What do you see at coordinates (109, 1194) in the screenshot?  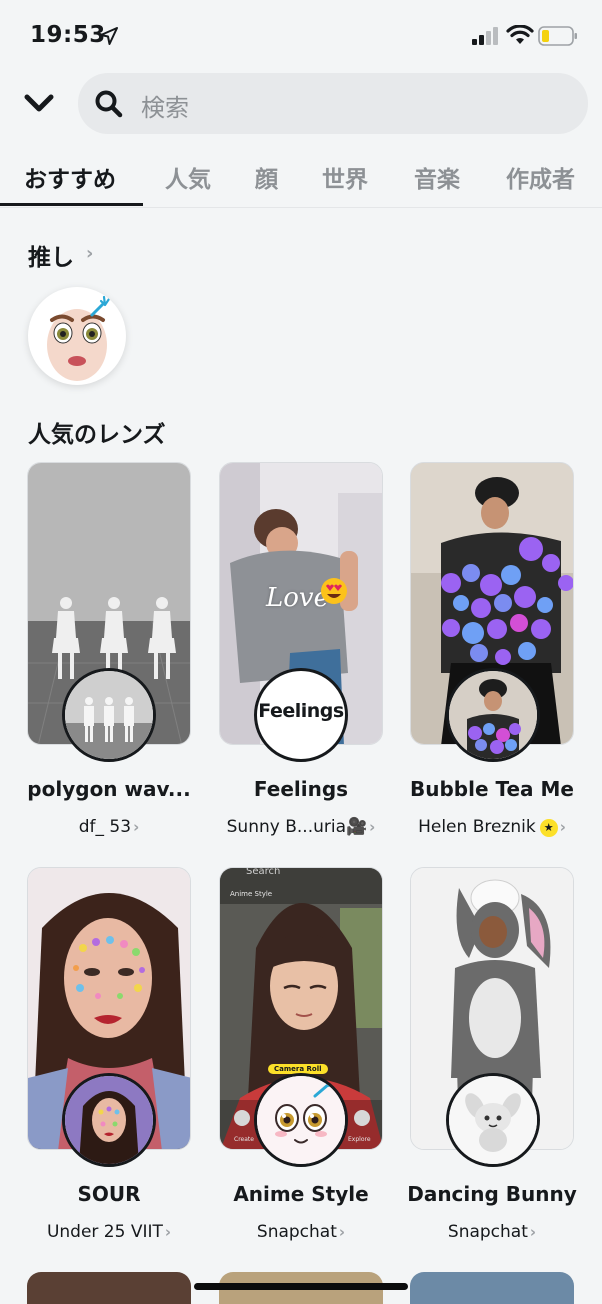 I see `lens-name: SOUR` at bounding box center [109, 1194].